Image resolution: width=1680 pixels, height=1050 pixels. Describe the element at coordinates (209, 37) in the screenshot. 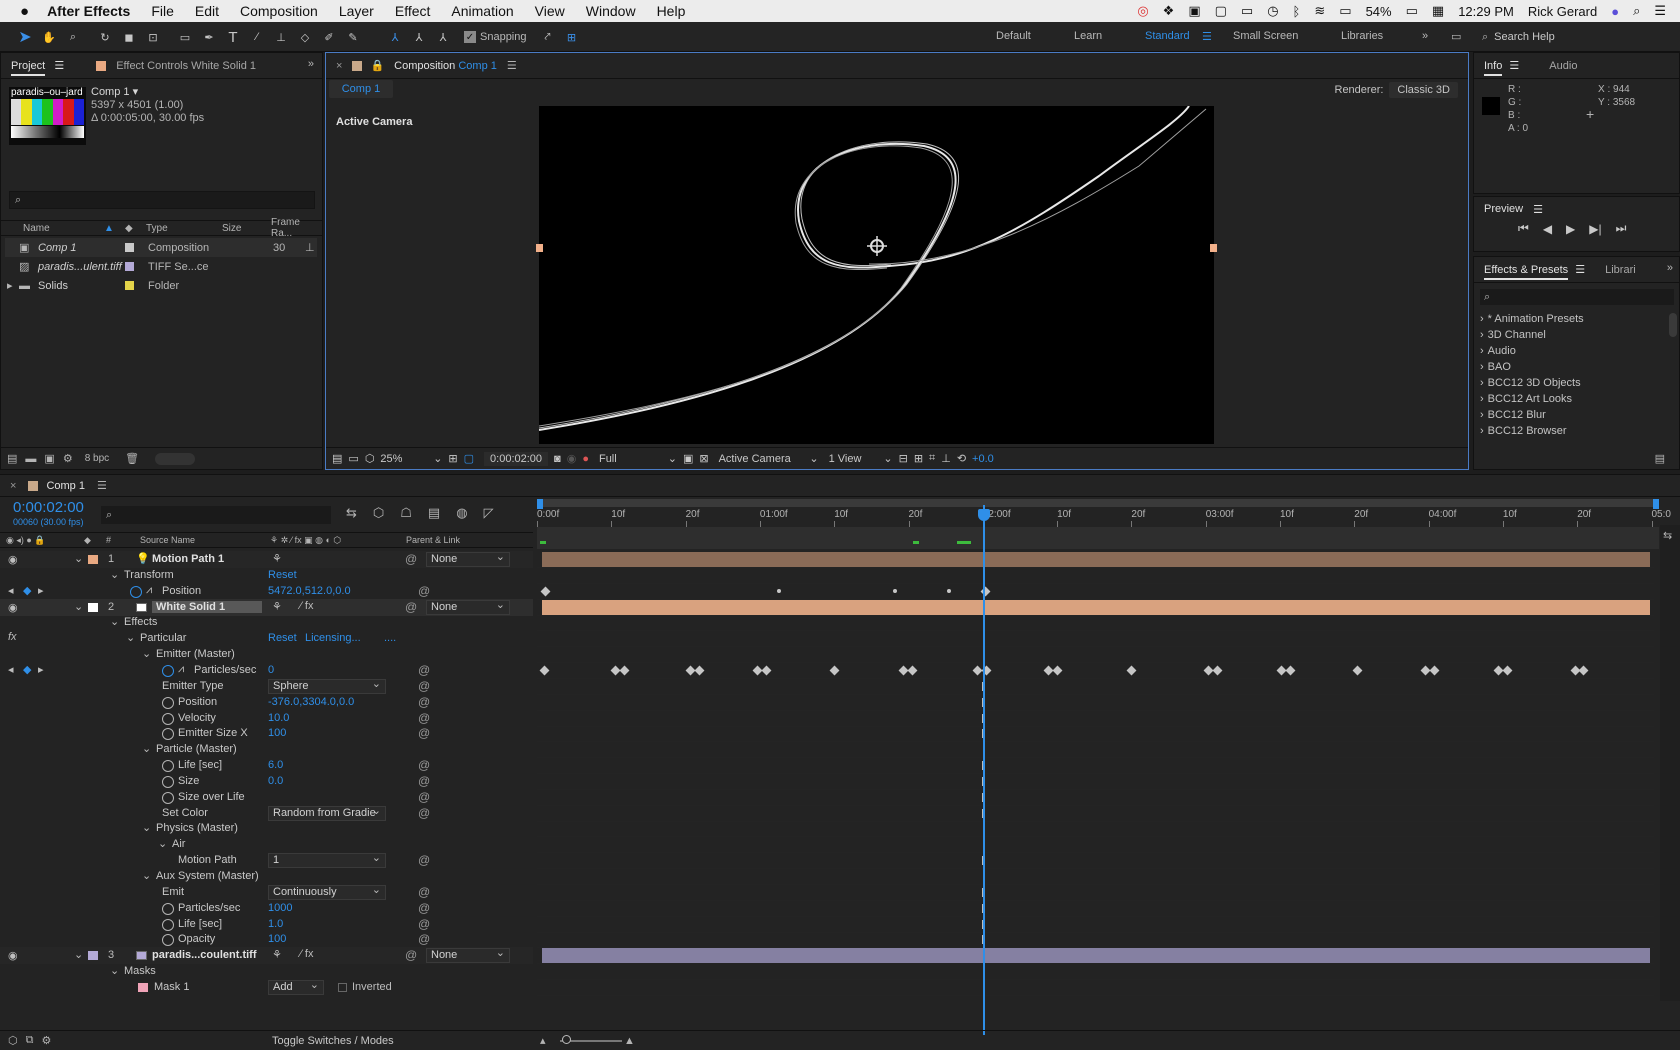

I see `pen-tool-icon: ✒` at that location.